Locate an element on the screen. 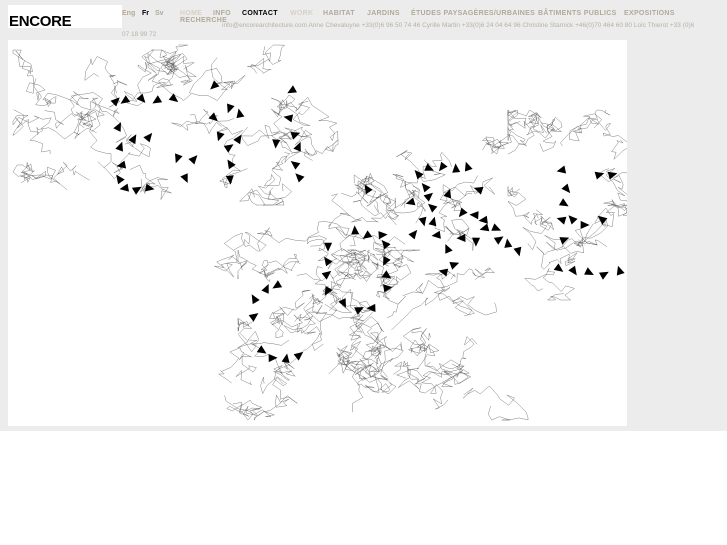  nav-jardins: JARDINS is located at coordinates (383, 13).